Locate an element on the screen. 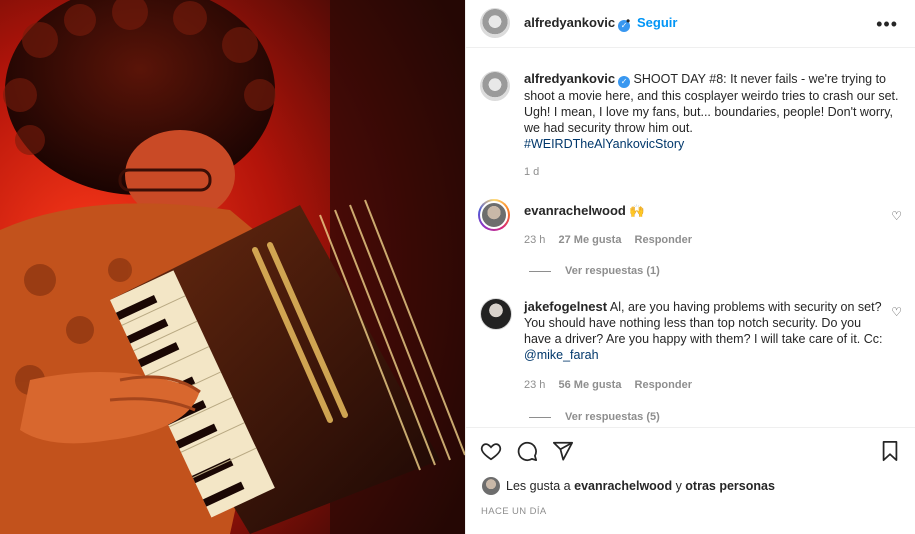 Image resolution: width=915 pixels, height=534 pixels. comment-meta: 23 h 27 Me gusta Responder is located at coordinates (613, 240).